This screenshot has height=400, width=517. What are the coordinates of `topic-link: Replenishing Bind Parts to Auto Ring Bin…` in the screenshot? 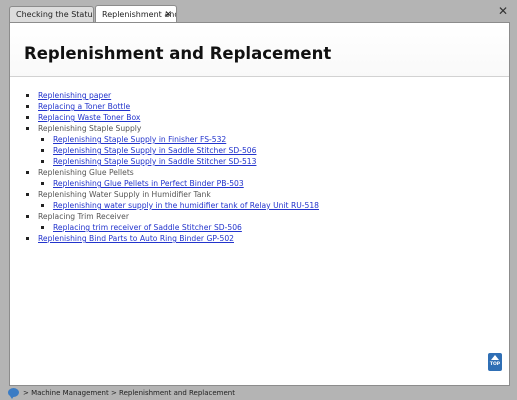 It's located at (136, 238).